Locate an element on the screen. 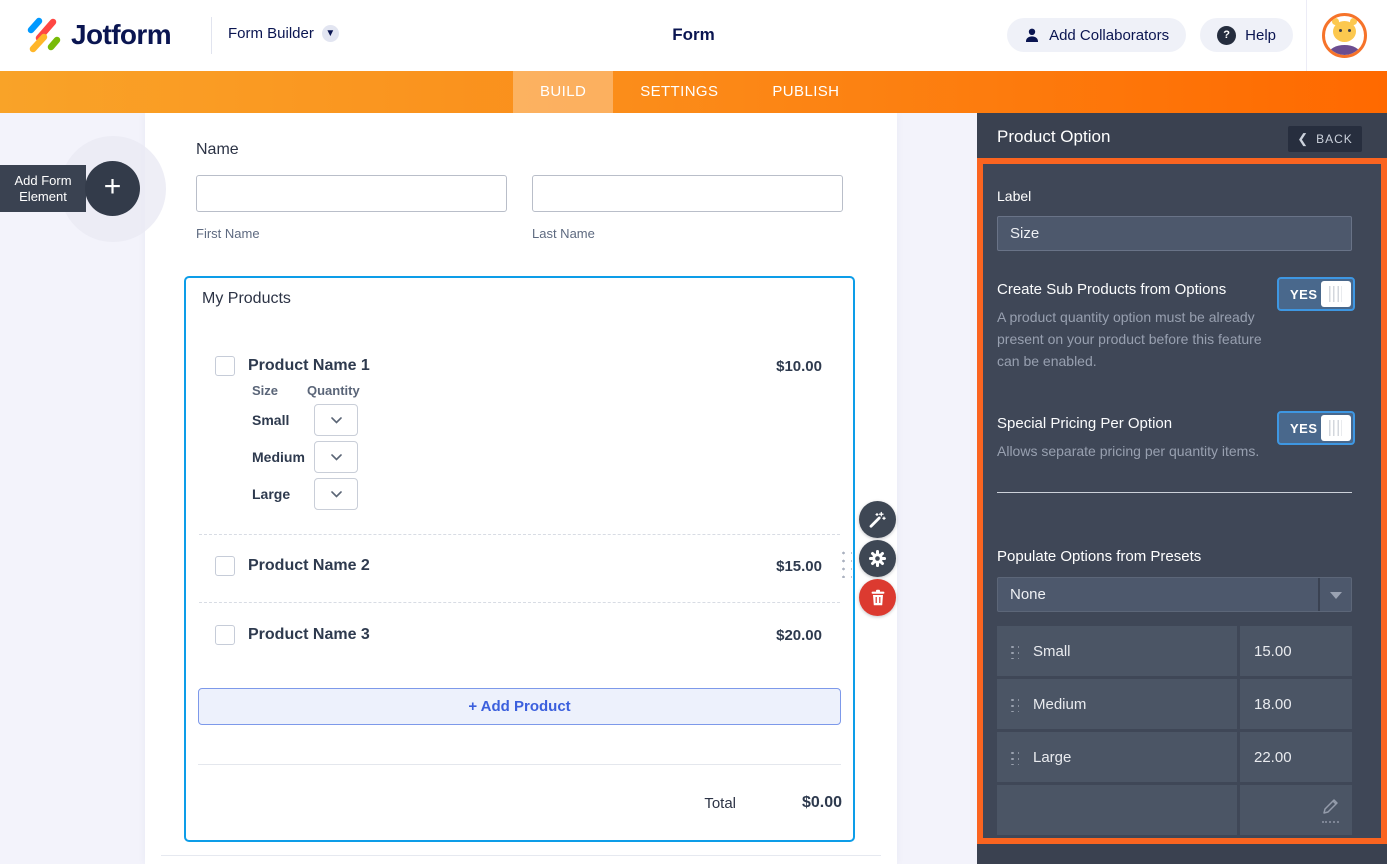 This screenshot has height=864, width=1387. product-2-price: $15.00 is located at coordinates (799, 566).